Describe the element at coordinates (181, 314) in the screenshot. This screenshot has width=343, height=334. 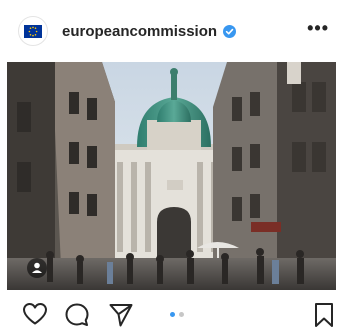
I see `carousel-dot` at that location.